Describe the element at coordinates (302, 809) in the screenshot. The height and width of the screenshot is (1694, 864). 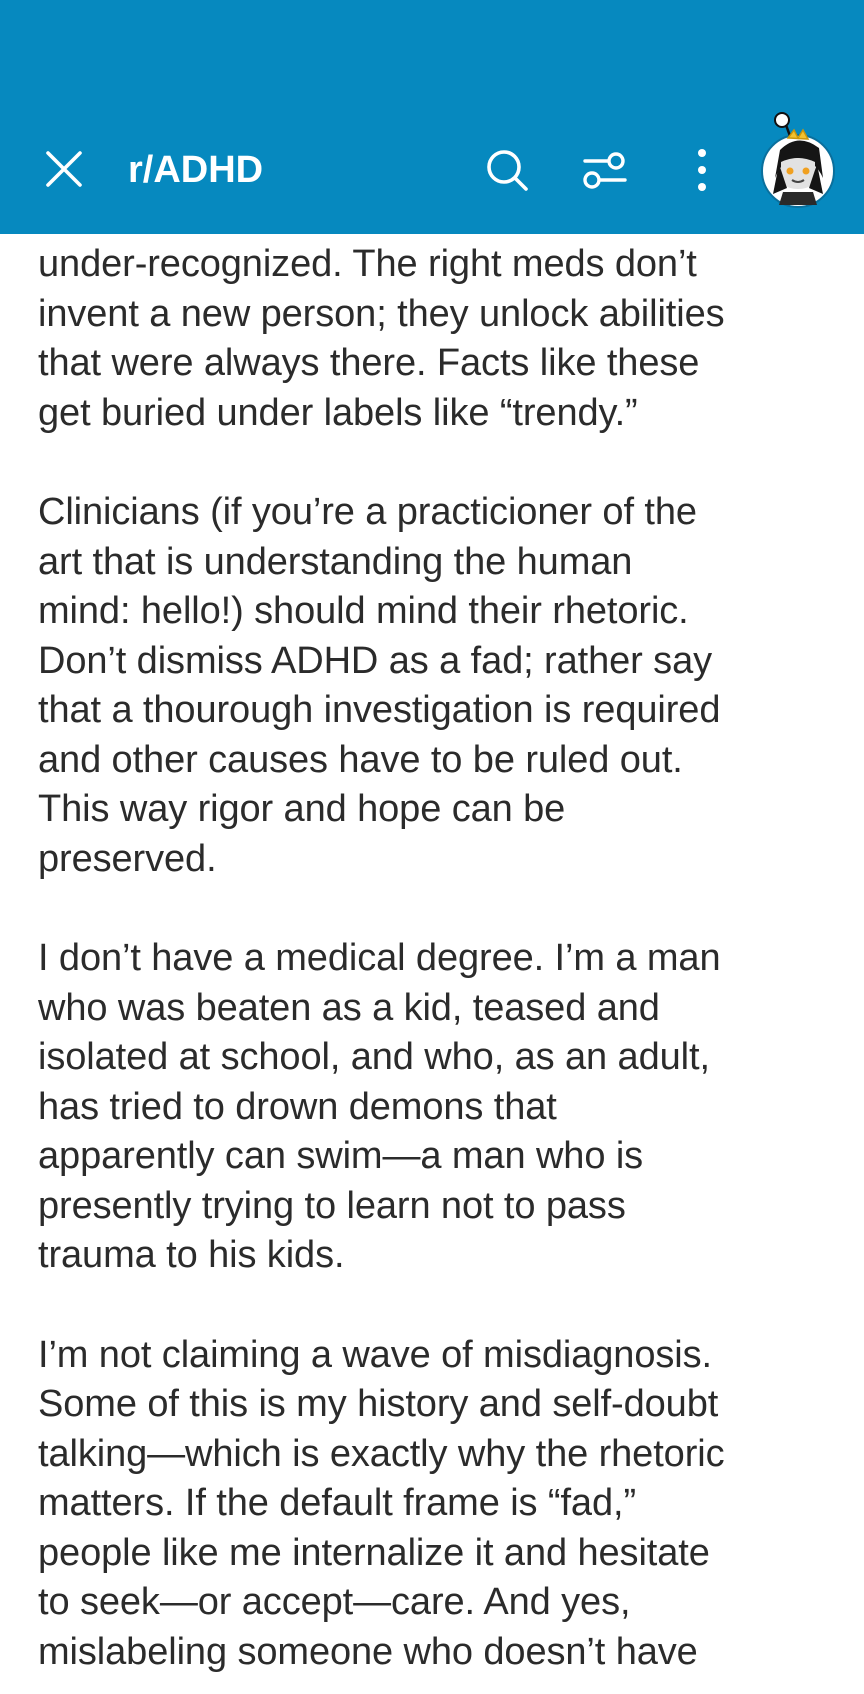
I see `text-line: This way rigor and hope can be` at that location.